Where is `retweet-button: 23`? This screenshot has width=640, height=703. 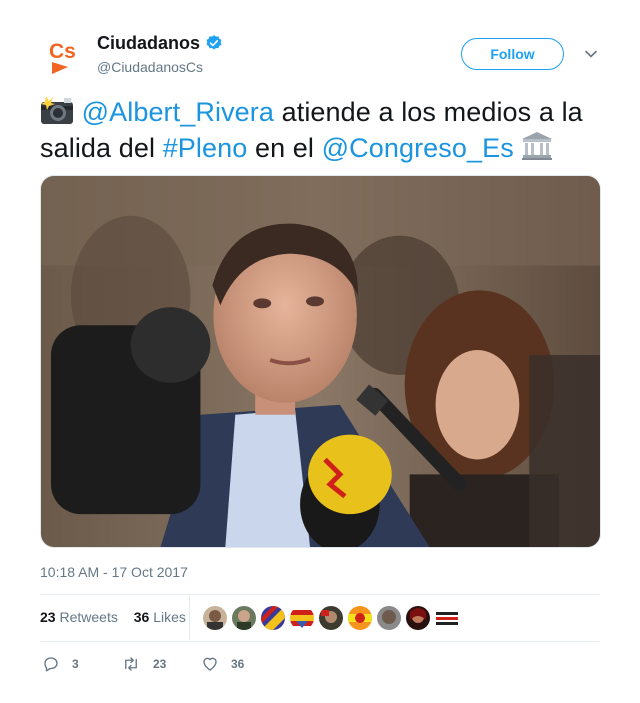
retweet-button: 23 is located at coordinates (143, 664).